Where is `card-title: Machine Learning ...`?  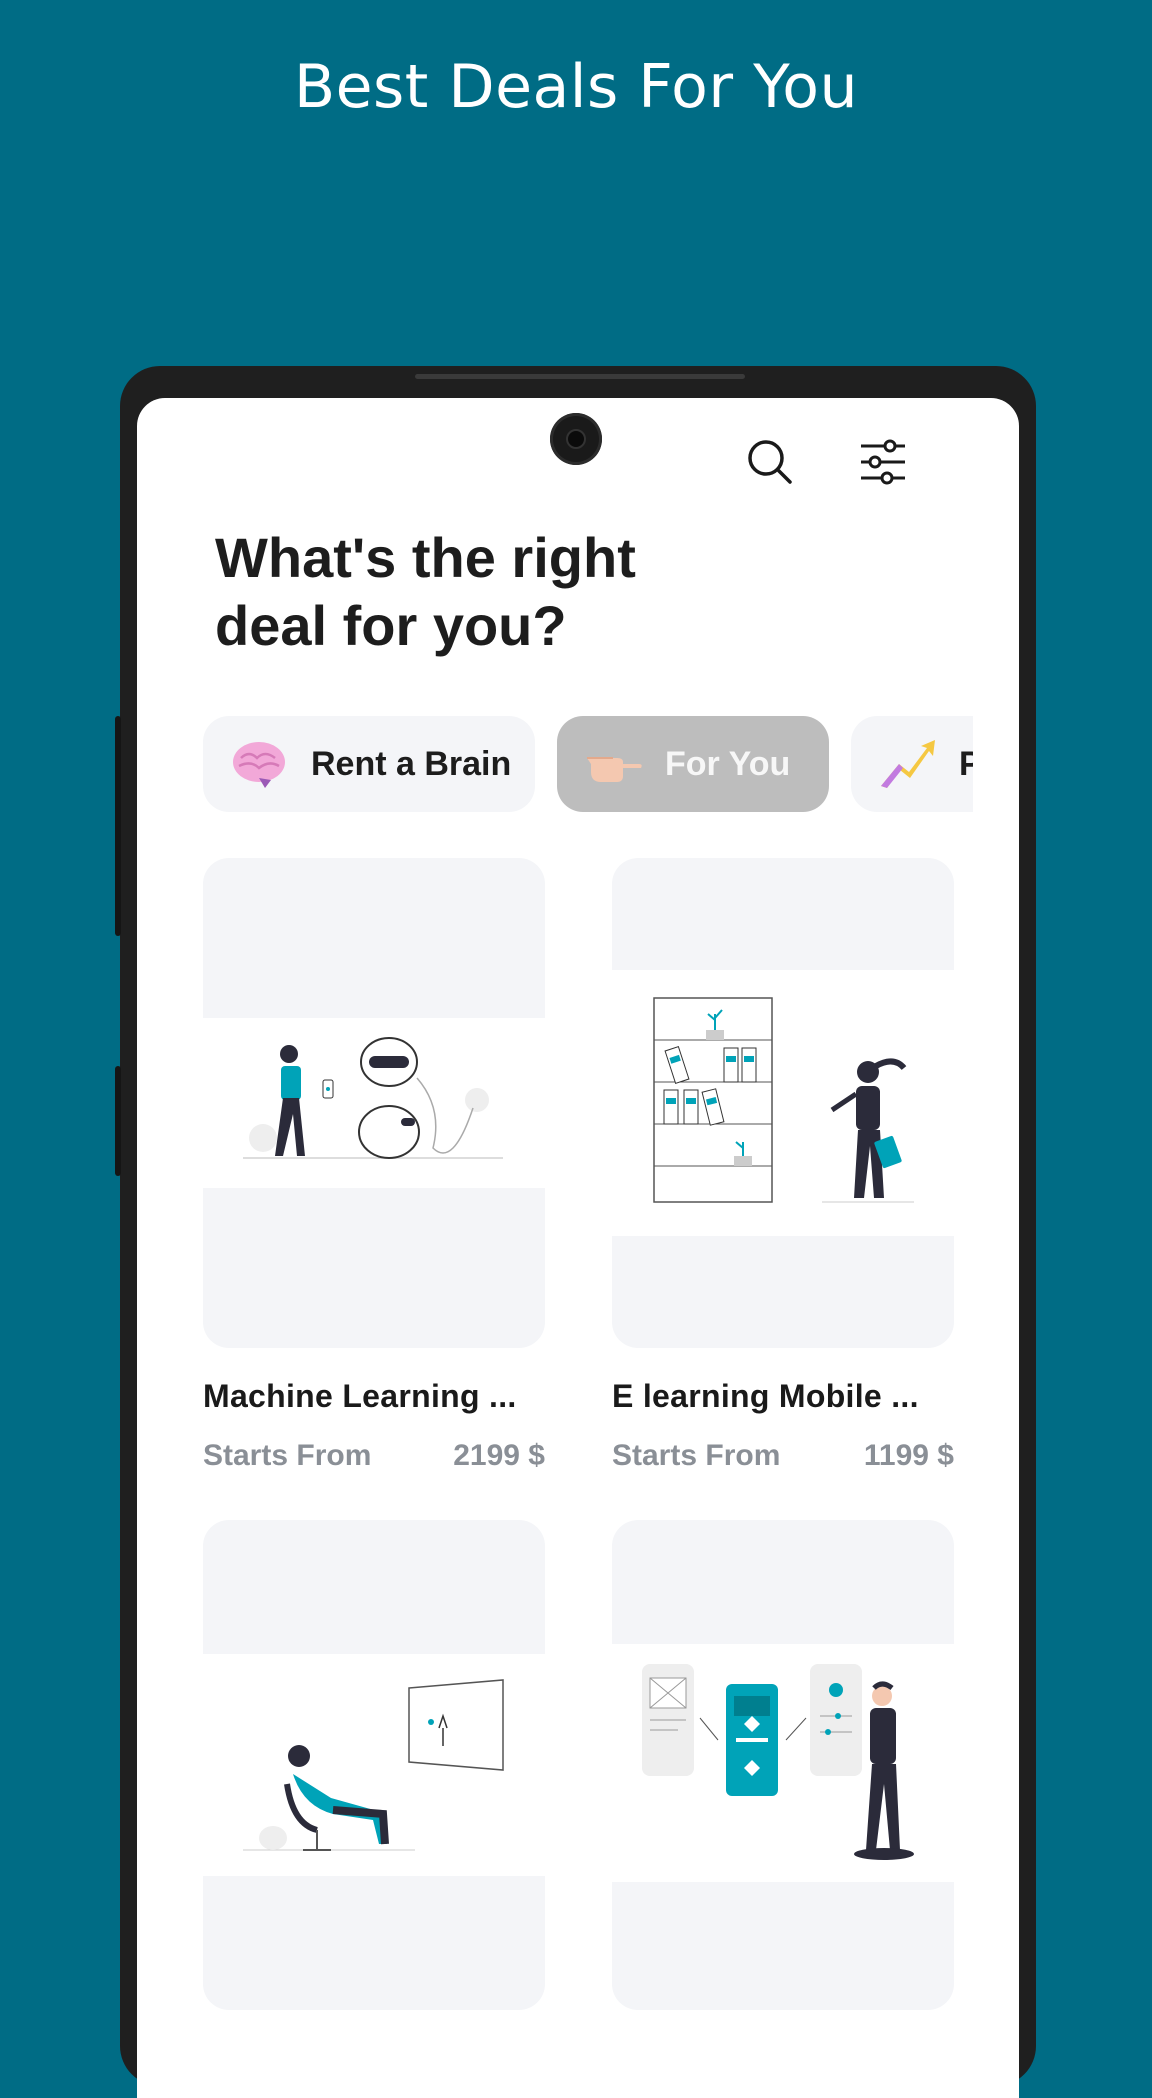
card-title: Machine Learning ... is located at coordinates (360, 1396).